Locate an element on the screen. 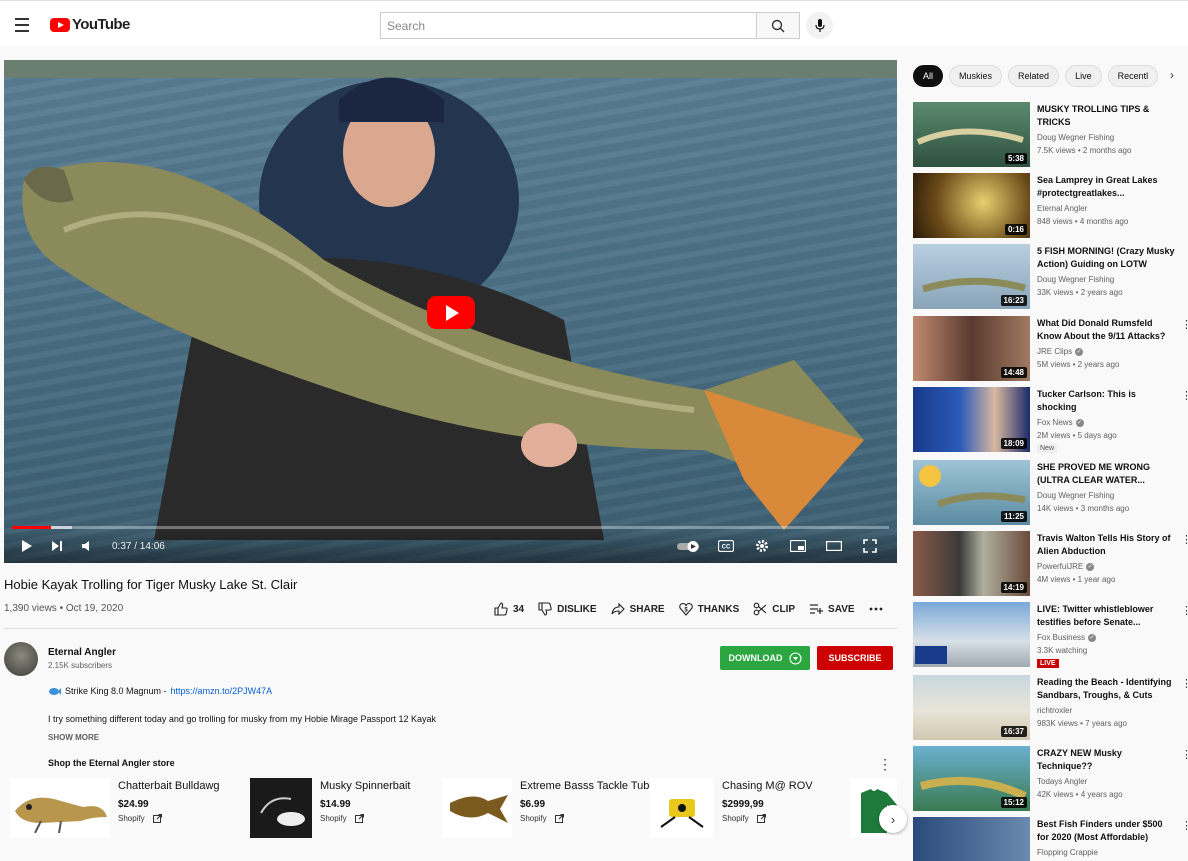  theater-mode-button is located at coordinates (834, 546).